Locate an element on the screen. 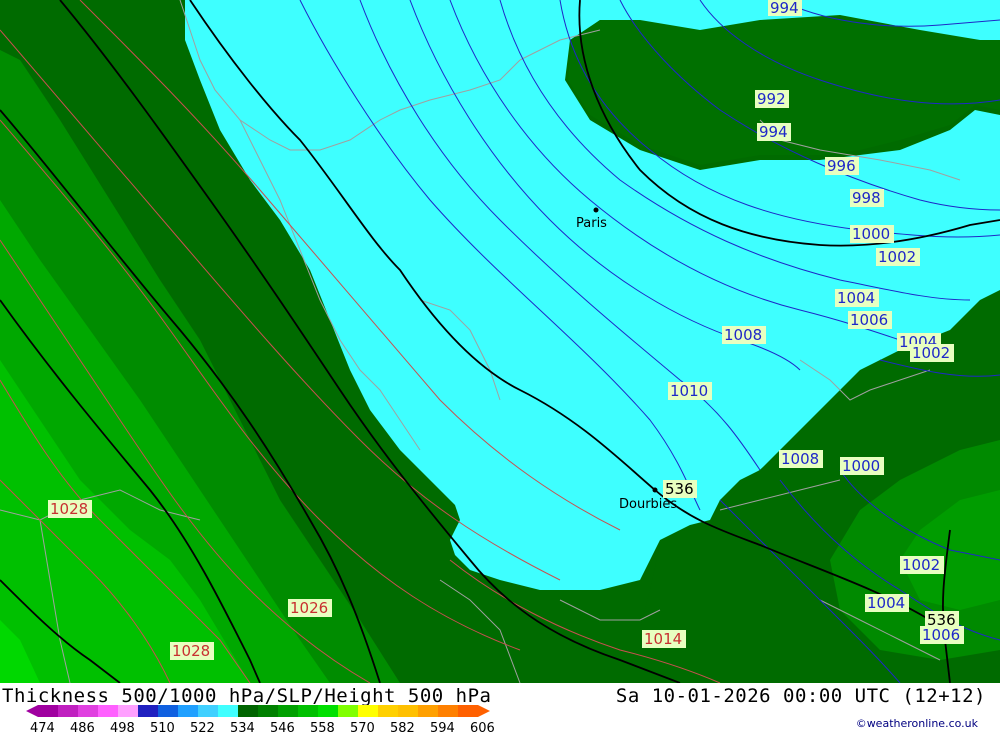 This screenshot has width=1000, height=735. label-1006: 1006 is located at coordinates (870, 320).